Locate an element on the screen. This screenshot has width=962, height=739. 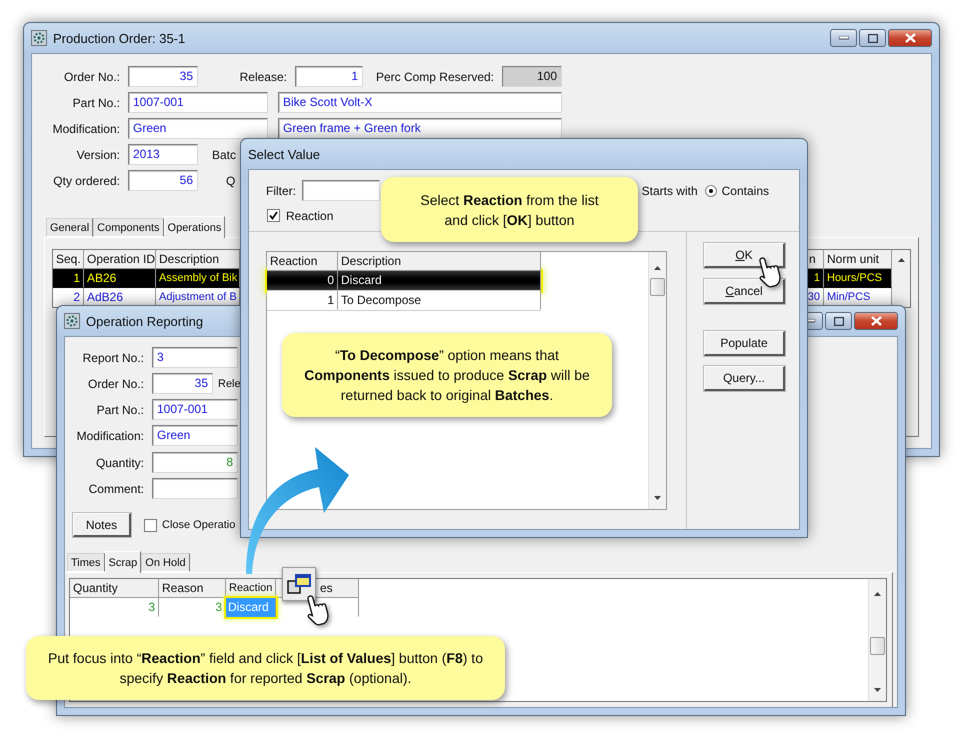
list-row: 1 To Decompose is located at coordinates (404, 301).